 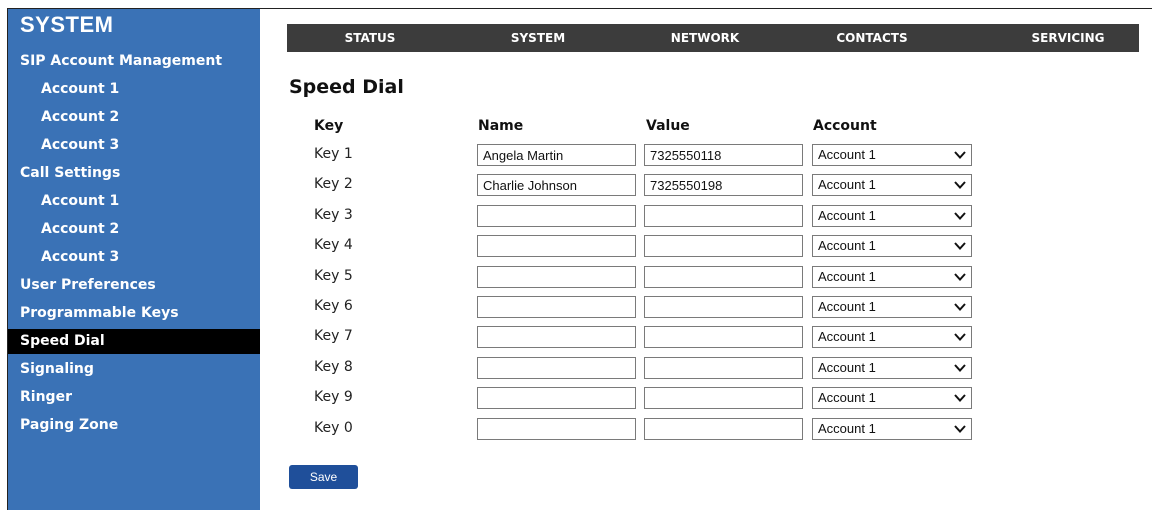 I want to click on key-label: Key 0, so click(x=333, y=428).